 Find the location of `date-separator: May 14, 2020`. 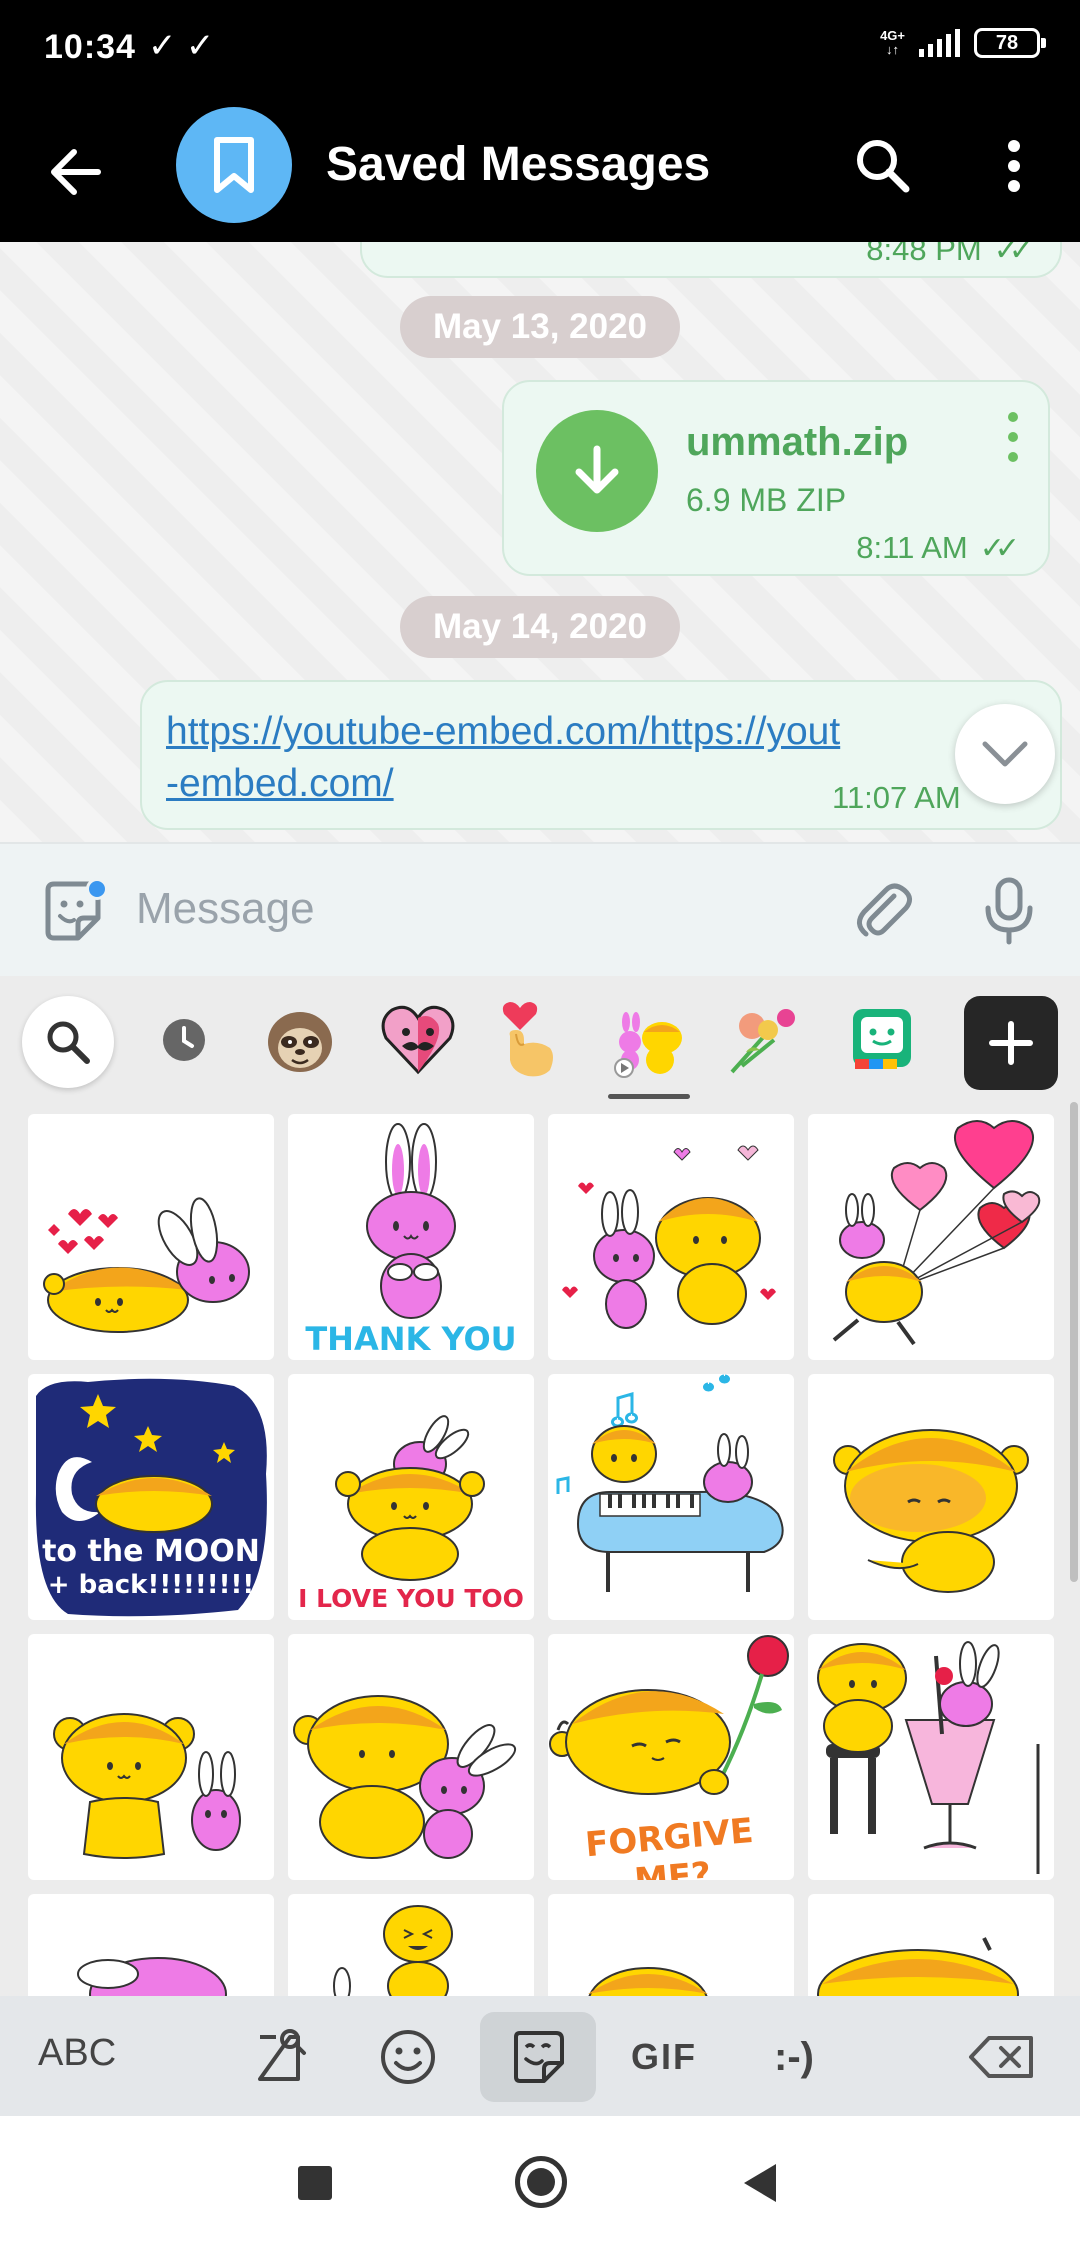

date-separator: May 14, 2020 is located at coordinates (540, 627).